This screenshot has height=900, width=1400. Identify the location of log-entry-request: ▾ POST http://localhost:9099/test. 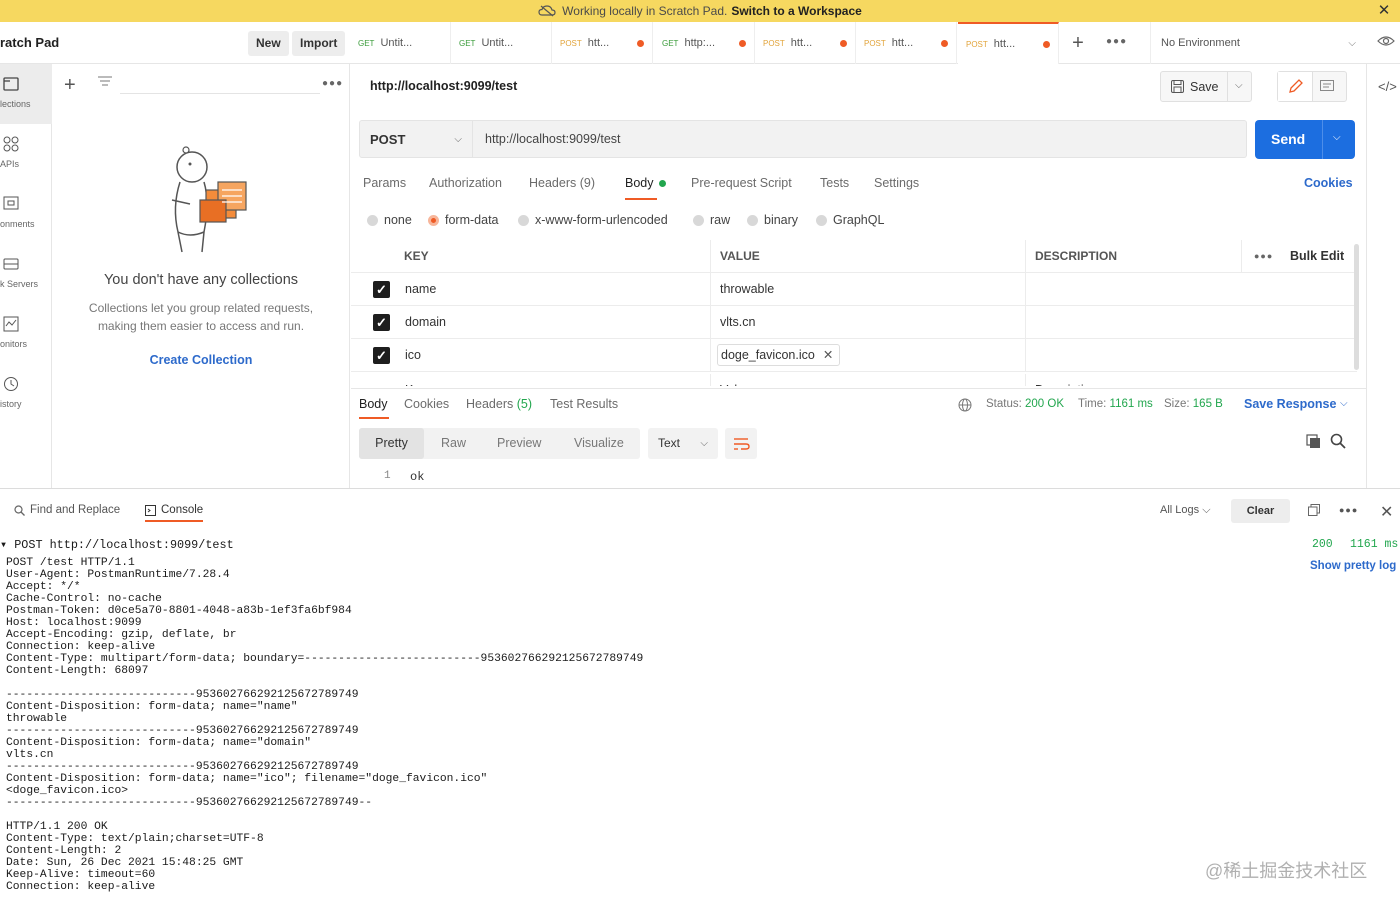
(117, 544).